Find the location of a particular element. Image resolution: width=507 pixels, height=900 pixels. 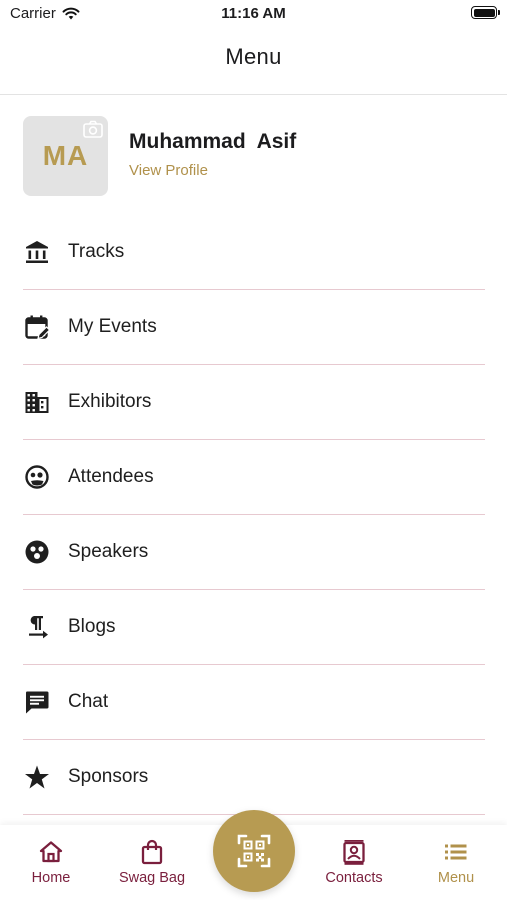

bank-icon is located at coordinates (37, 252).